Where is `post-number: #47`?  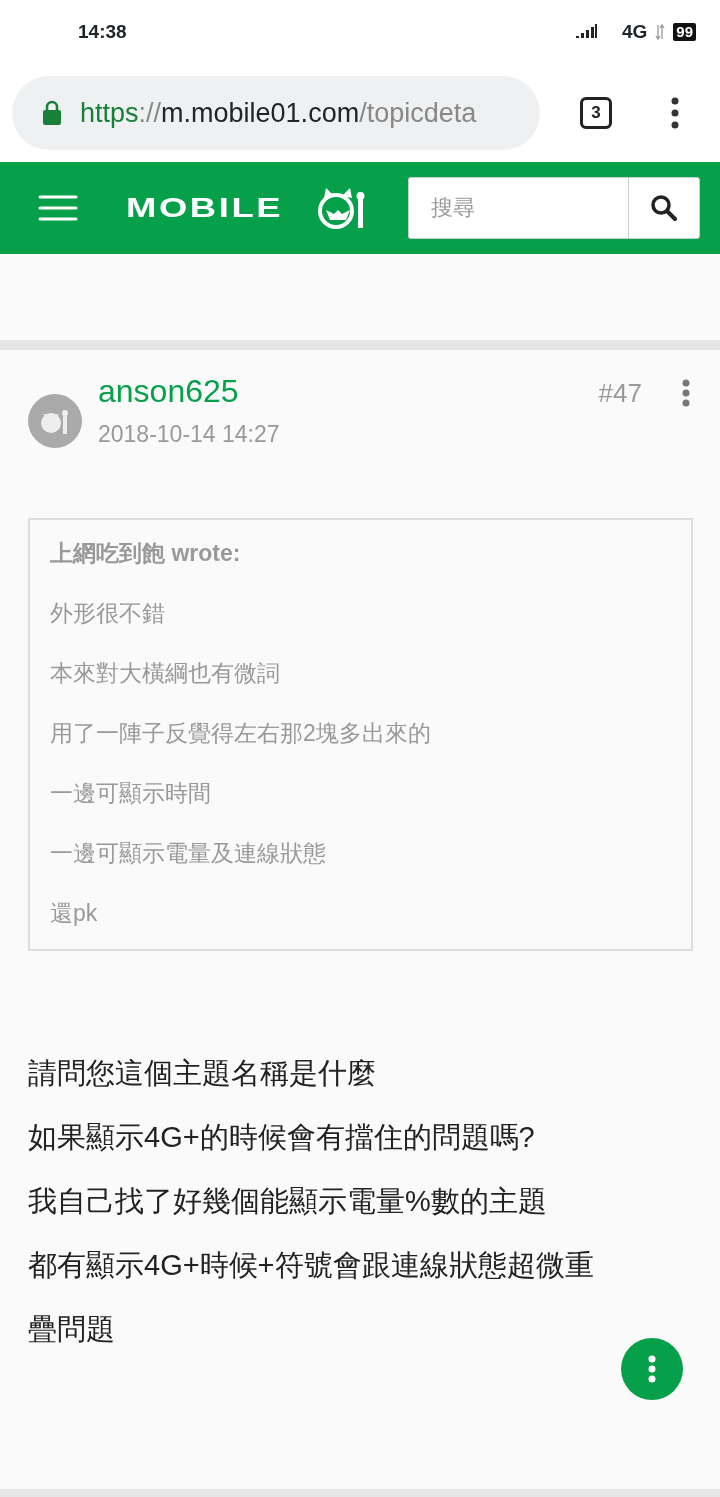 post-number: #47 is located at coordinates (620, 393).